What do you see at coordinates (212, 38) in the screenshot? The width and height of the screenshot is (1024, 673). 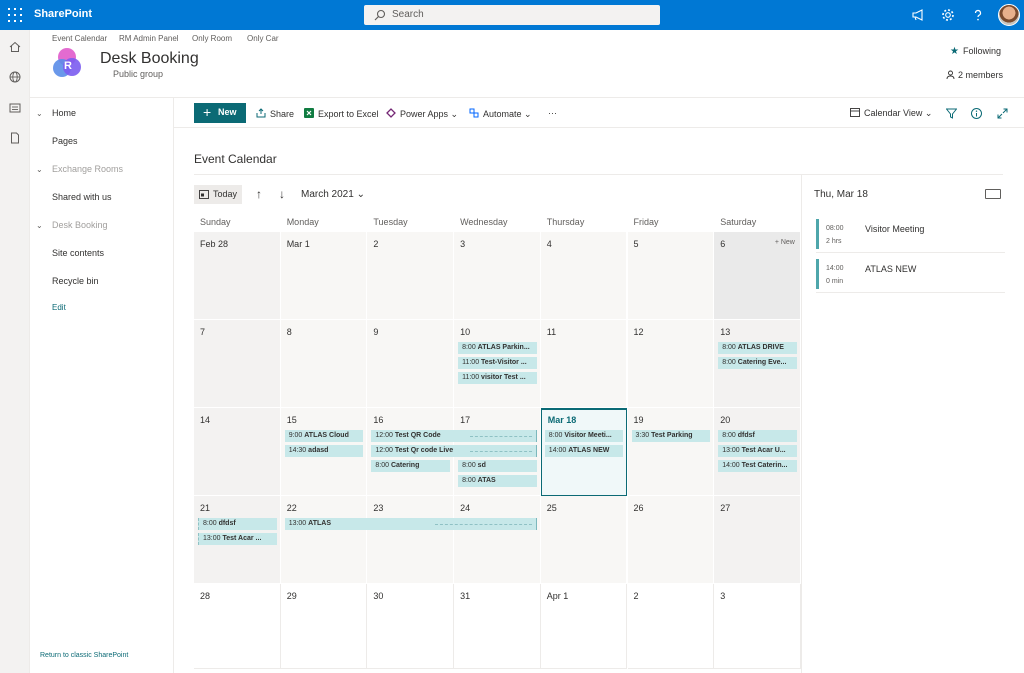 I see `hub-link-only-room: Only Room` at bounding box center [212, 38].